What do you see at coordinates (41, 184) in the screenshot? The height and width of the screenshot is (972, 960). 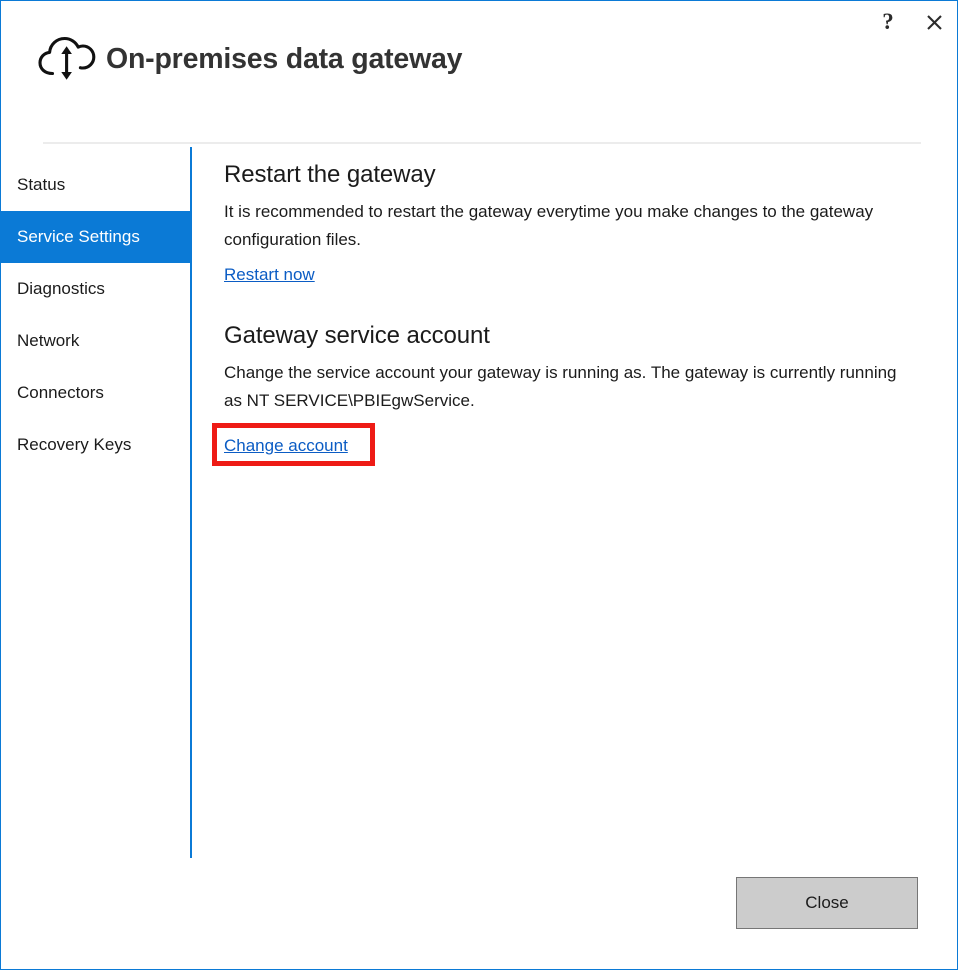 I see `sidebar-item-label: Status` at bounding box center [41, 184].